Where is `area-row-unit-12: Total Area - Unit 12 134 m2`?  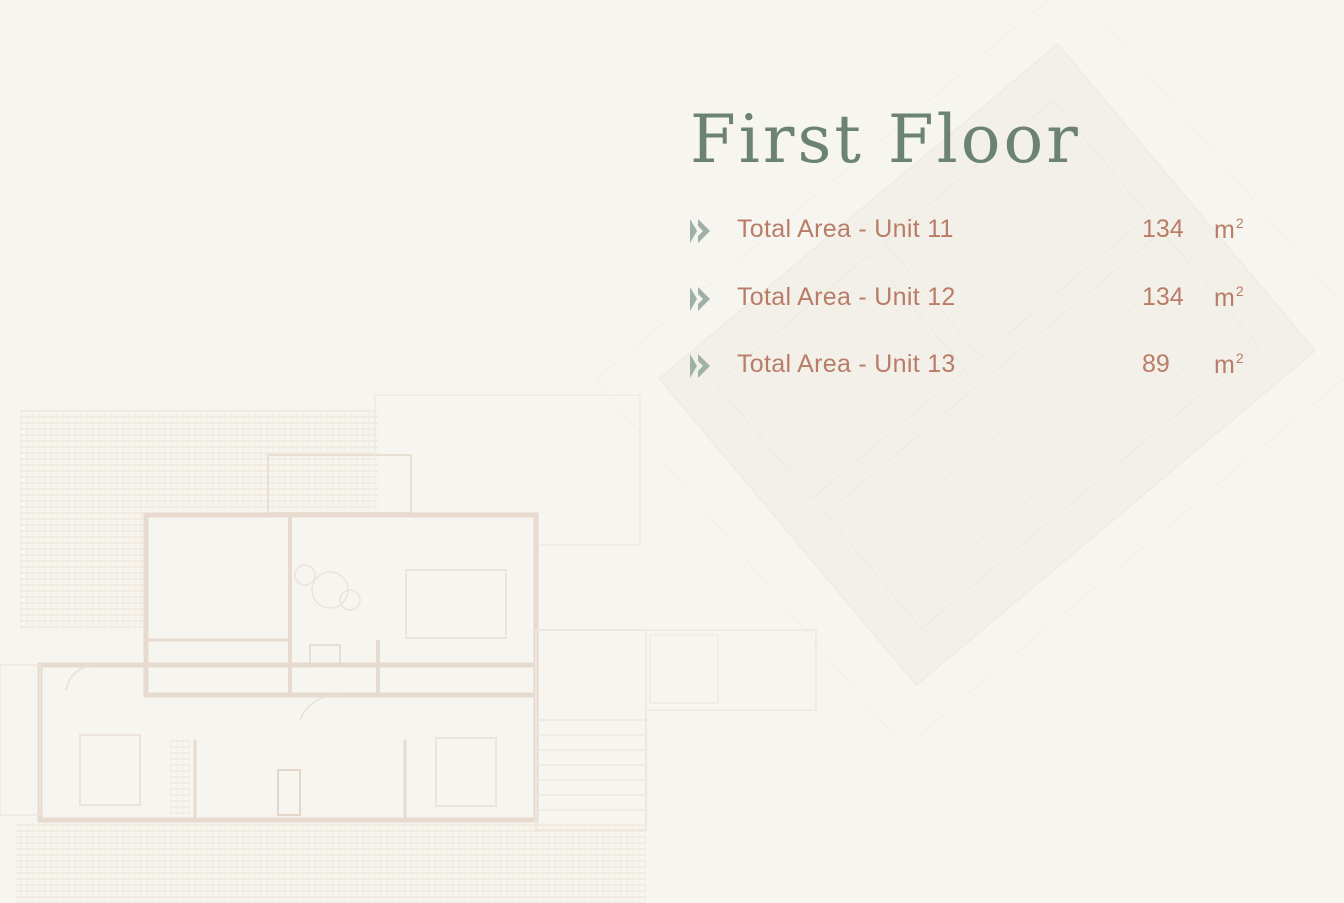
area-row-unit-12: Total Area - Unit 12 134 m2 is located at coordinates (976, 307).